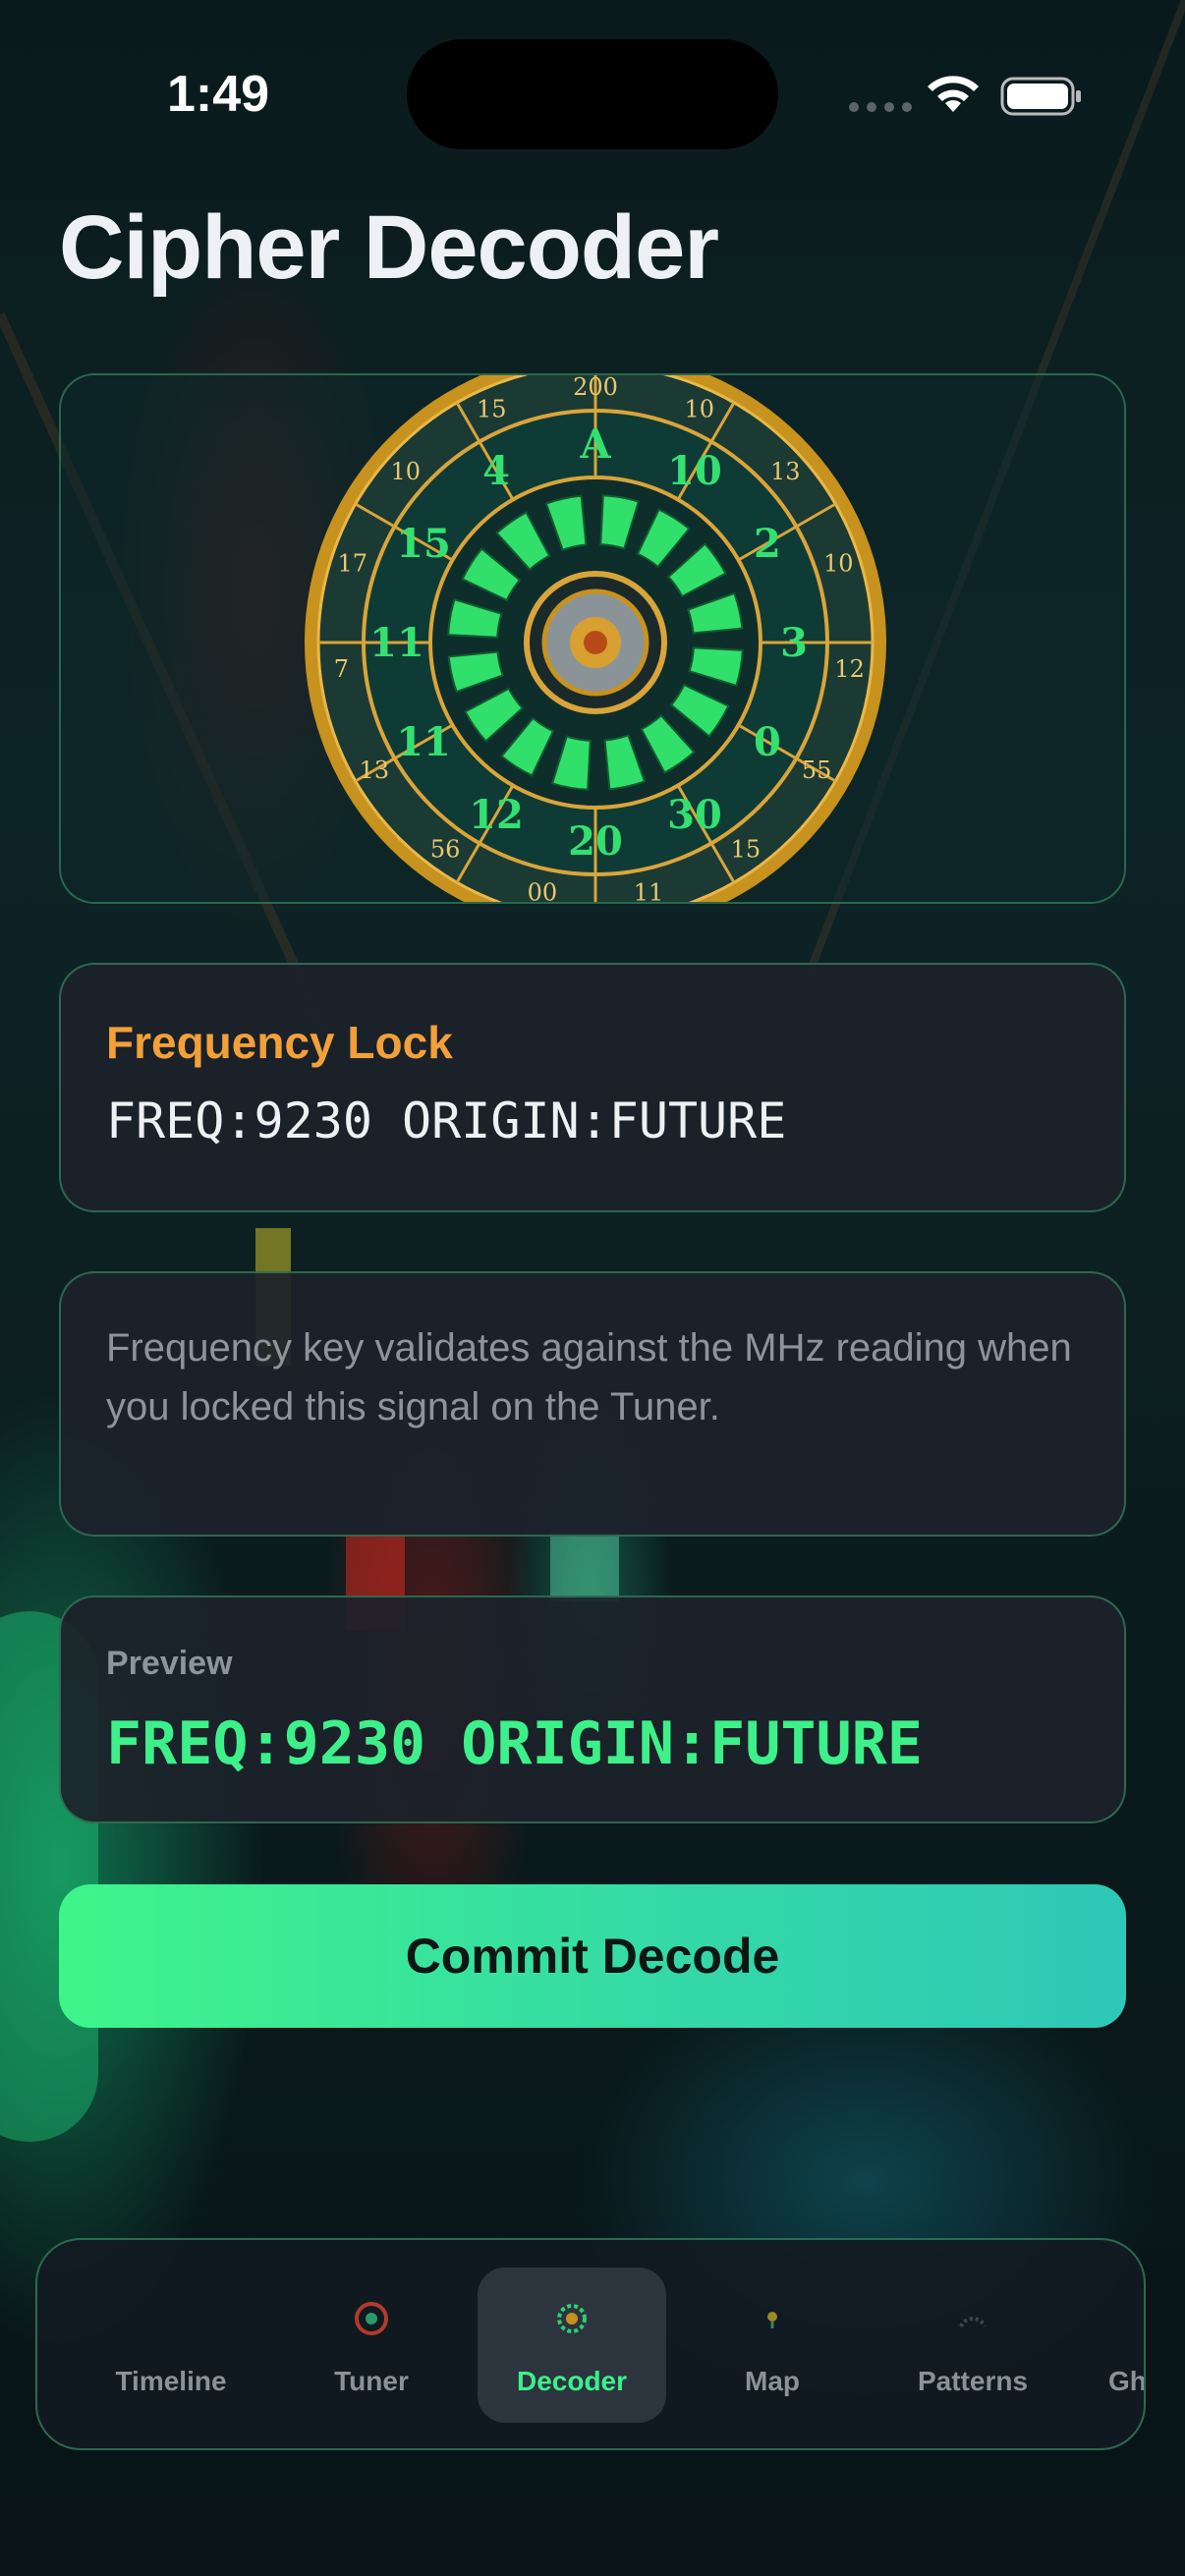 The height and width of the screenshot is (2576, 1185). What do you see at coordinates (596, 841) in the screenshot?
I see `dial-inner-label: 20` at bounding box center [596, 841].